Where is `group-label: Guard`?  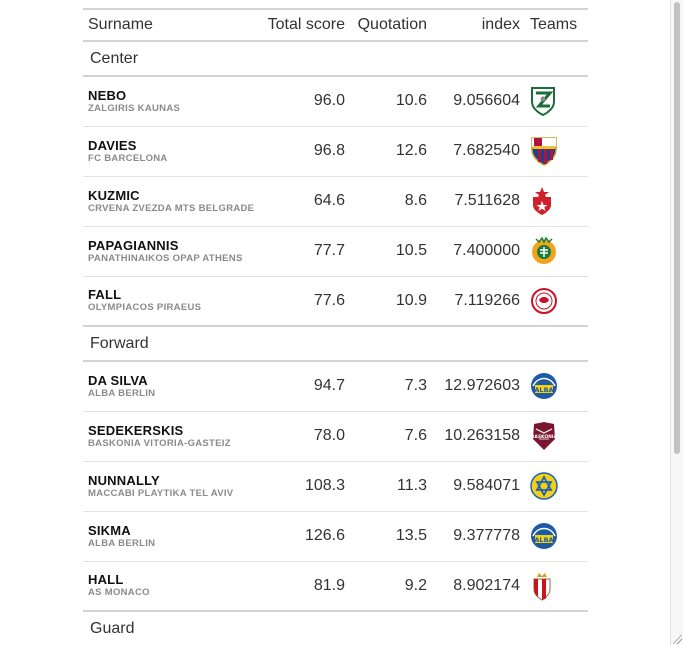 group-label: Guard is located at coordinates (335, 628).